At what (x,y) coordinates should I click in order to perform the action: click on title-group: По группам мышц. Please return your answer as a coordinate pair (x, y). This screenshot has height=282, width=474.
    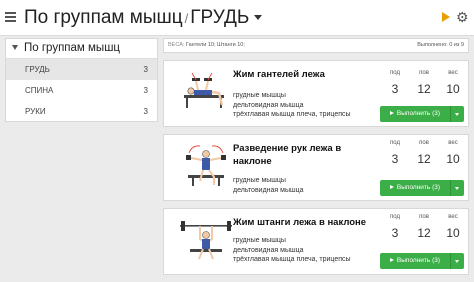
    Looking at the image, I should click on (103, 17).